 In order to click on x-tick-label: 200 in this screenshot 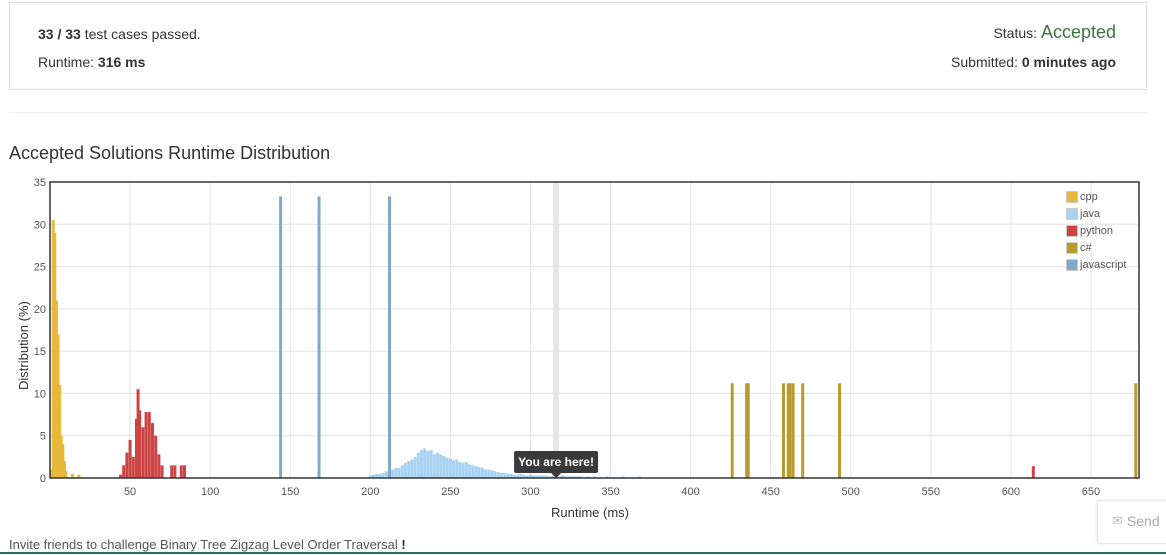, I will do `click(370, 492)`.